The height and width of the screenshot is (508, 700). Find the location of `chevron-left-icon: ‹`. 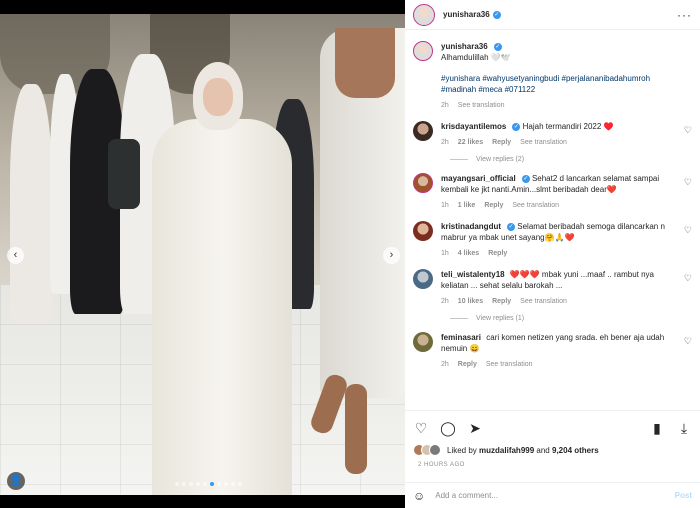

chevron-left-icon: ‹ is located at coordinates (15, 255).